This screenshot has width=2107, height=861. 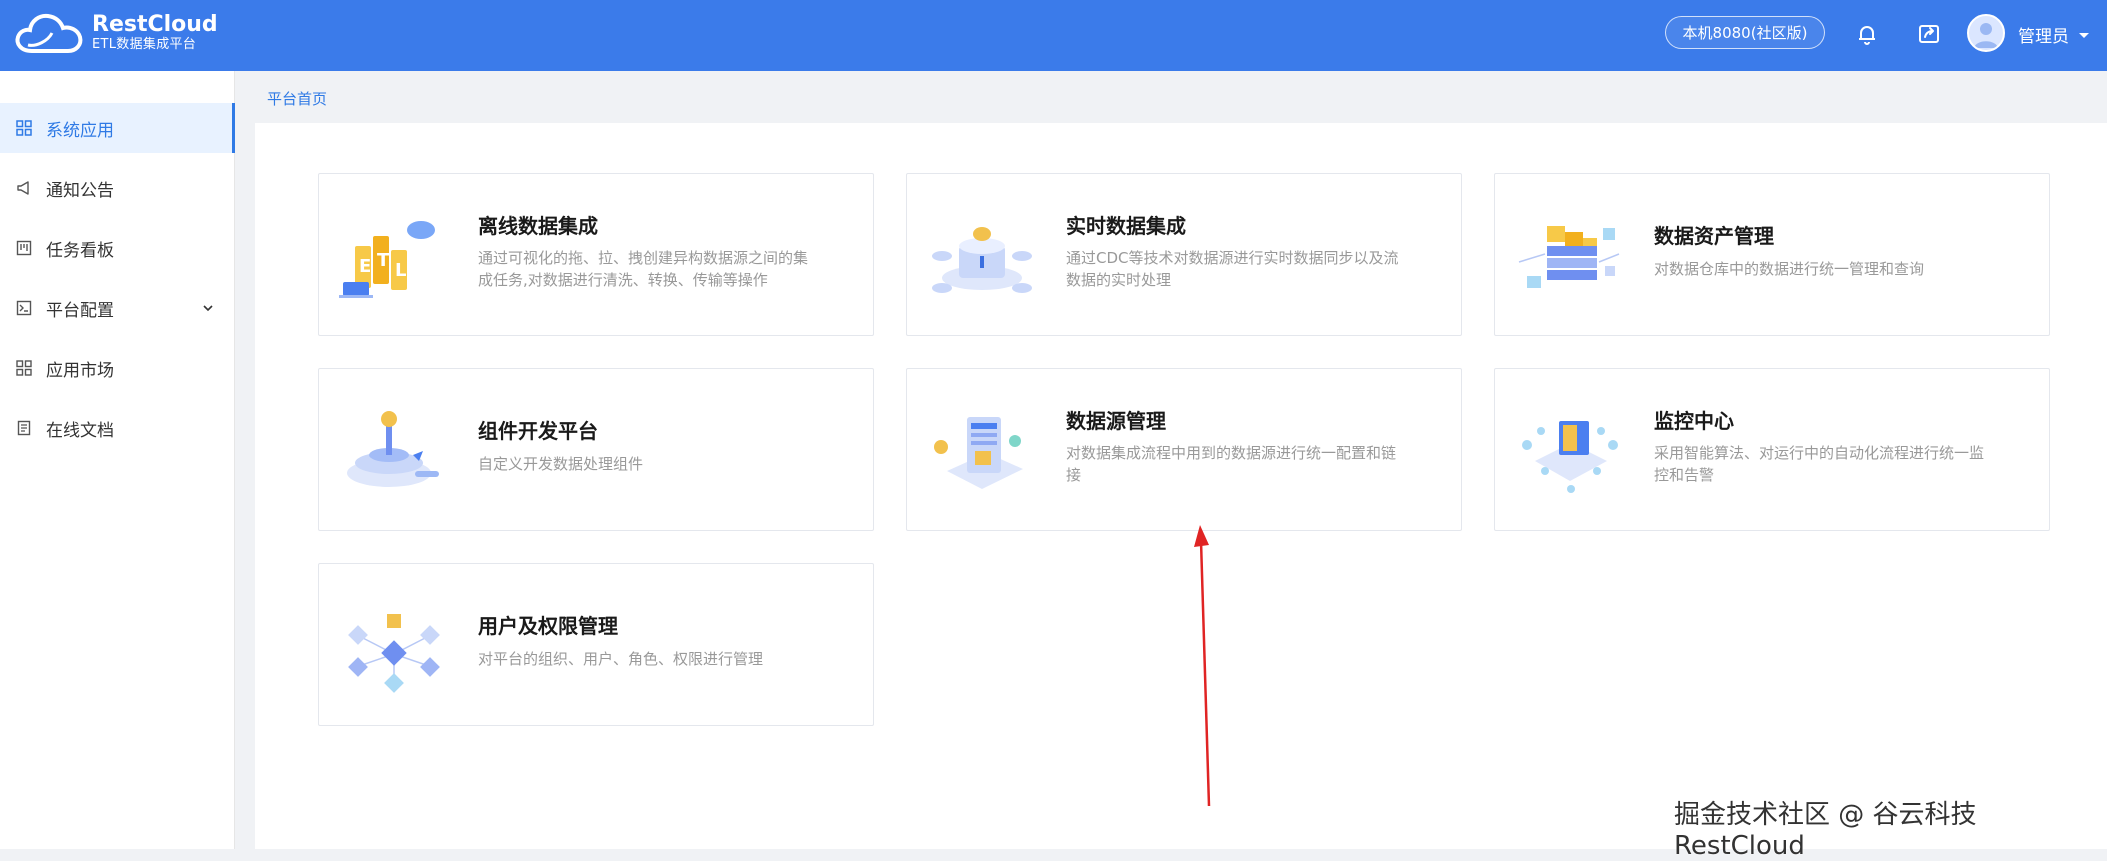 What do you see at coordinates (621, 659) in the screenshot?
I see `card-description: 对平台的组织、用户、角色、权限进行管理` at bounding box center [621, 659].